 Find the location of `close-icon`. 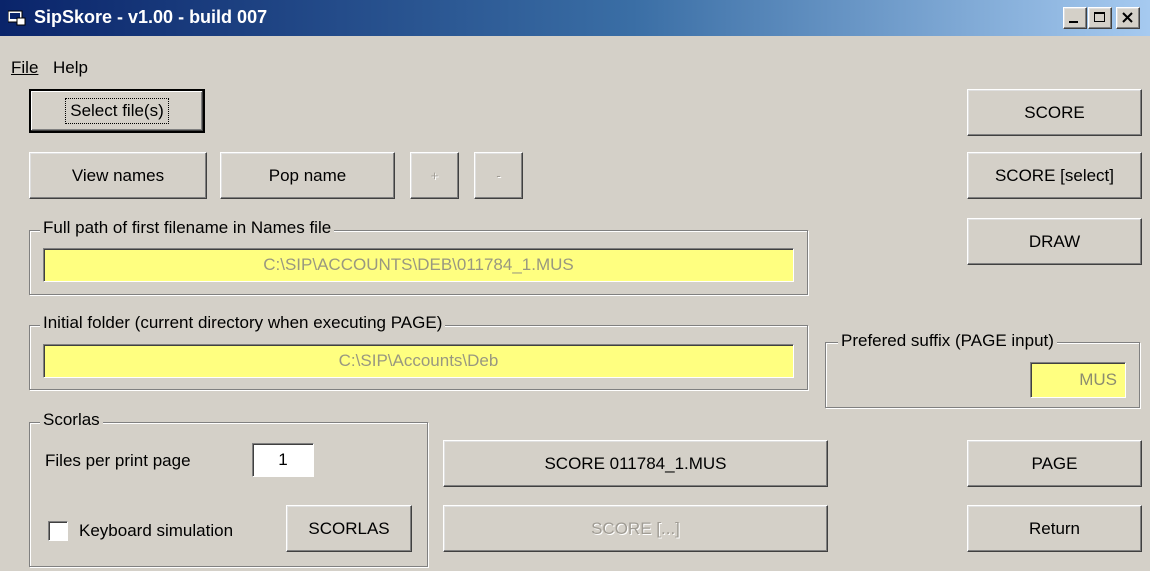

close-icon is located at coordinates (1127, 17).